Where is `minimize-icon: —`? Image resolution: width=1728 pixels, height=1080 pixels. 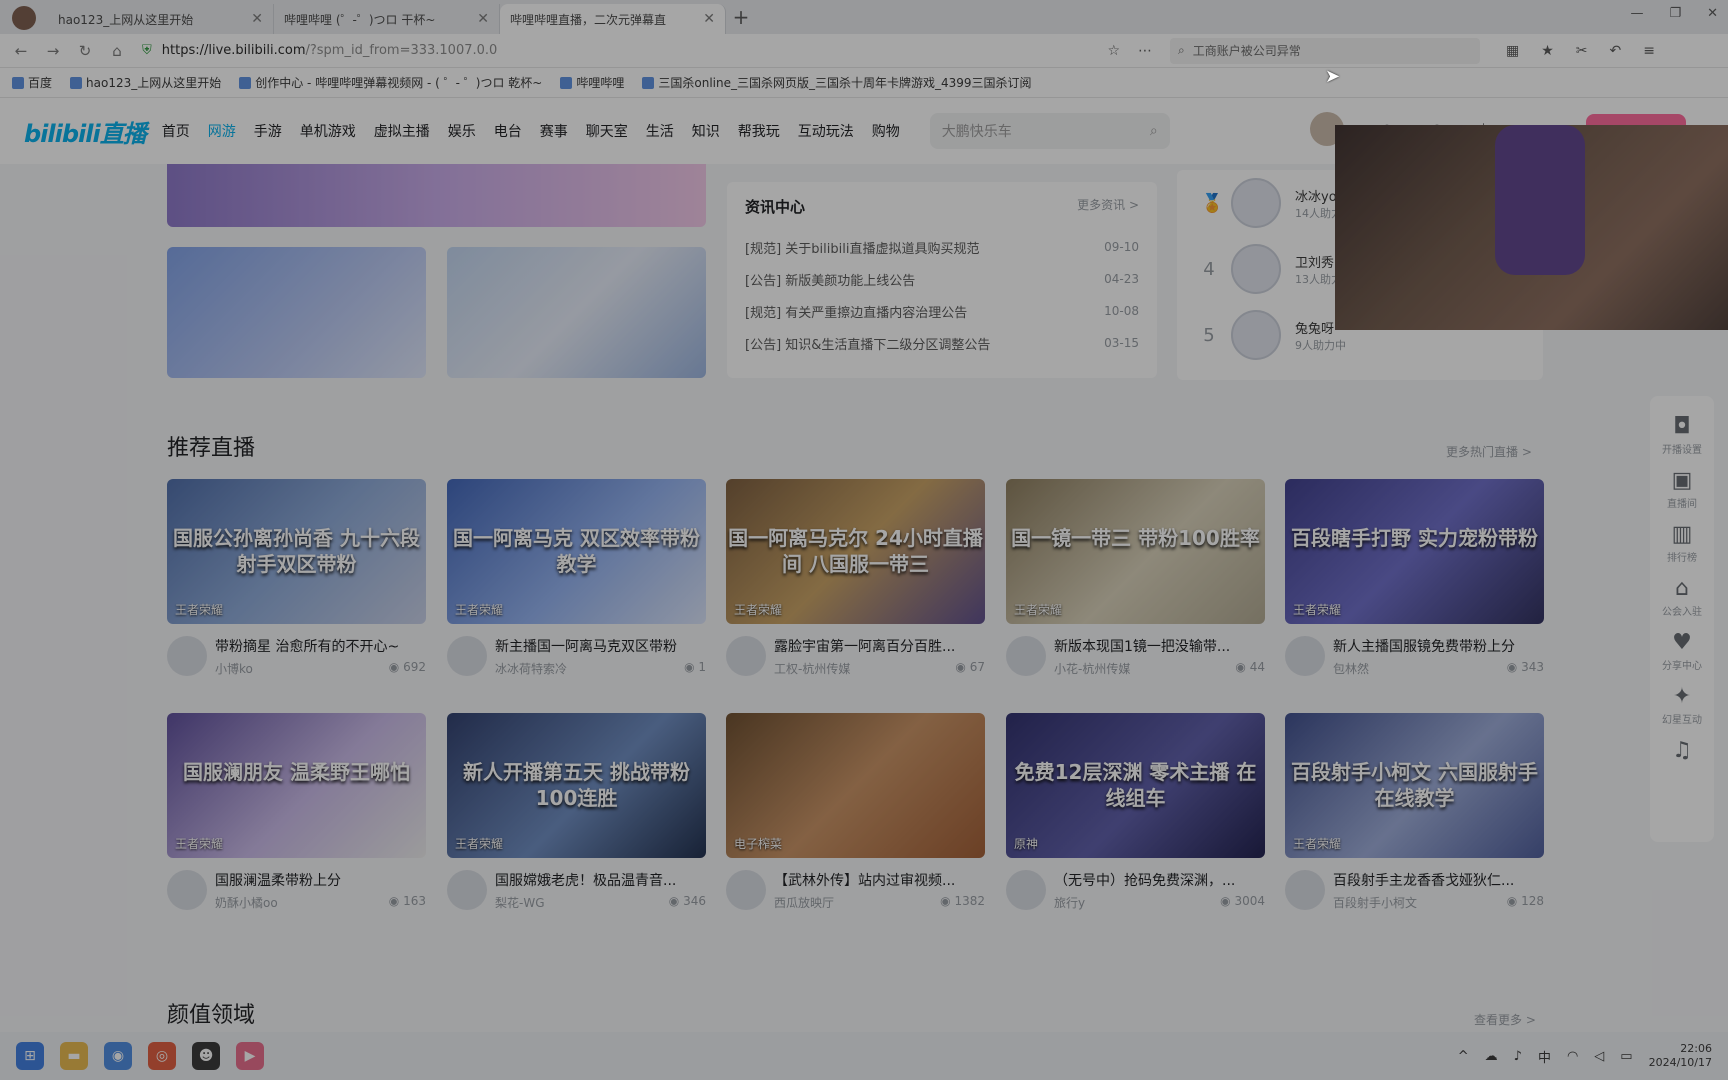
minimize-icon: — is located at coordinates (1636, 13).